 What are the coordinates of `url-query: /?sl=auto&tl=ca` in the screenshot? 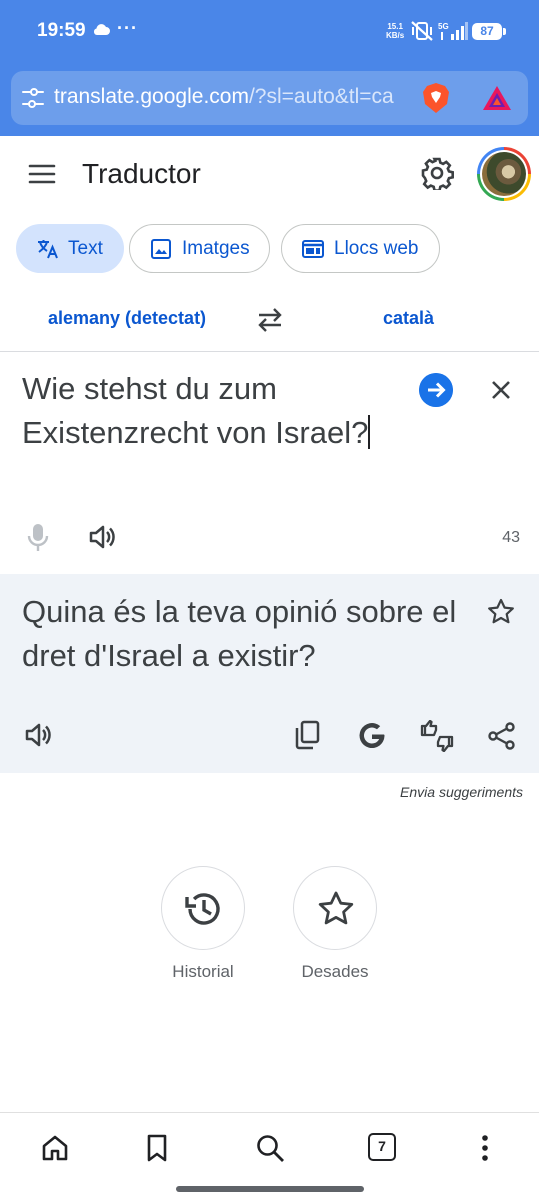 It's located at (321, 96).